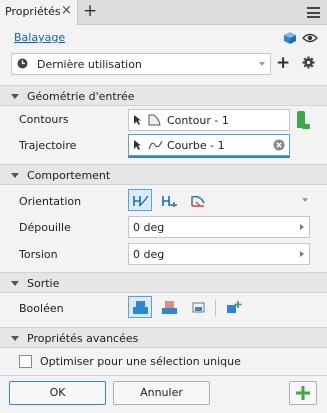 Image resolution: width=327 pixels, height=413 pixels. I want to click on apply-button, so click(303, 393).